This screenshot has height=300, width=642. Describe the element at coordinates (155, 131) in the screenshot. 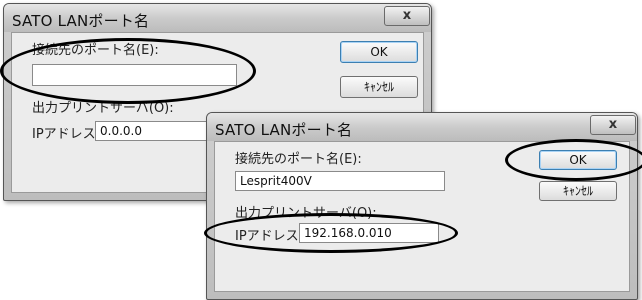

I see `ip-address-input: 0.0.0.0` at that location.